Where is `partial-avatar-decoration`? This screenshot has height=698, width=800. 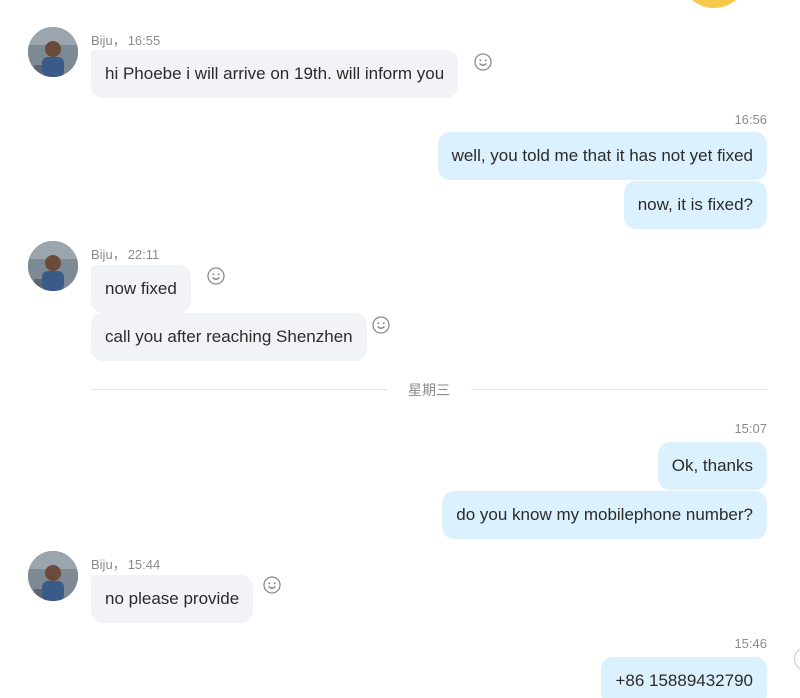 partial-avatar-decoration is located at coordinates (714, 4).